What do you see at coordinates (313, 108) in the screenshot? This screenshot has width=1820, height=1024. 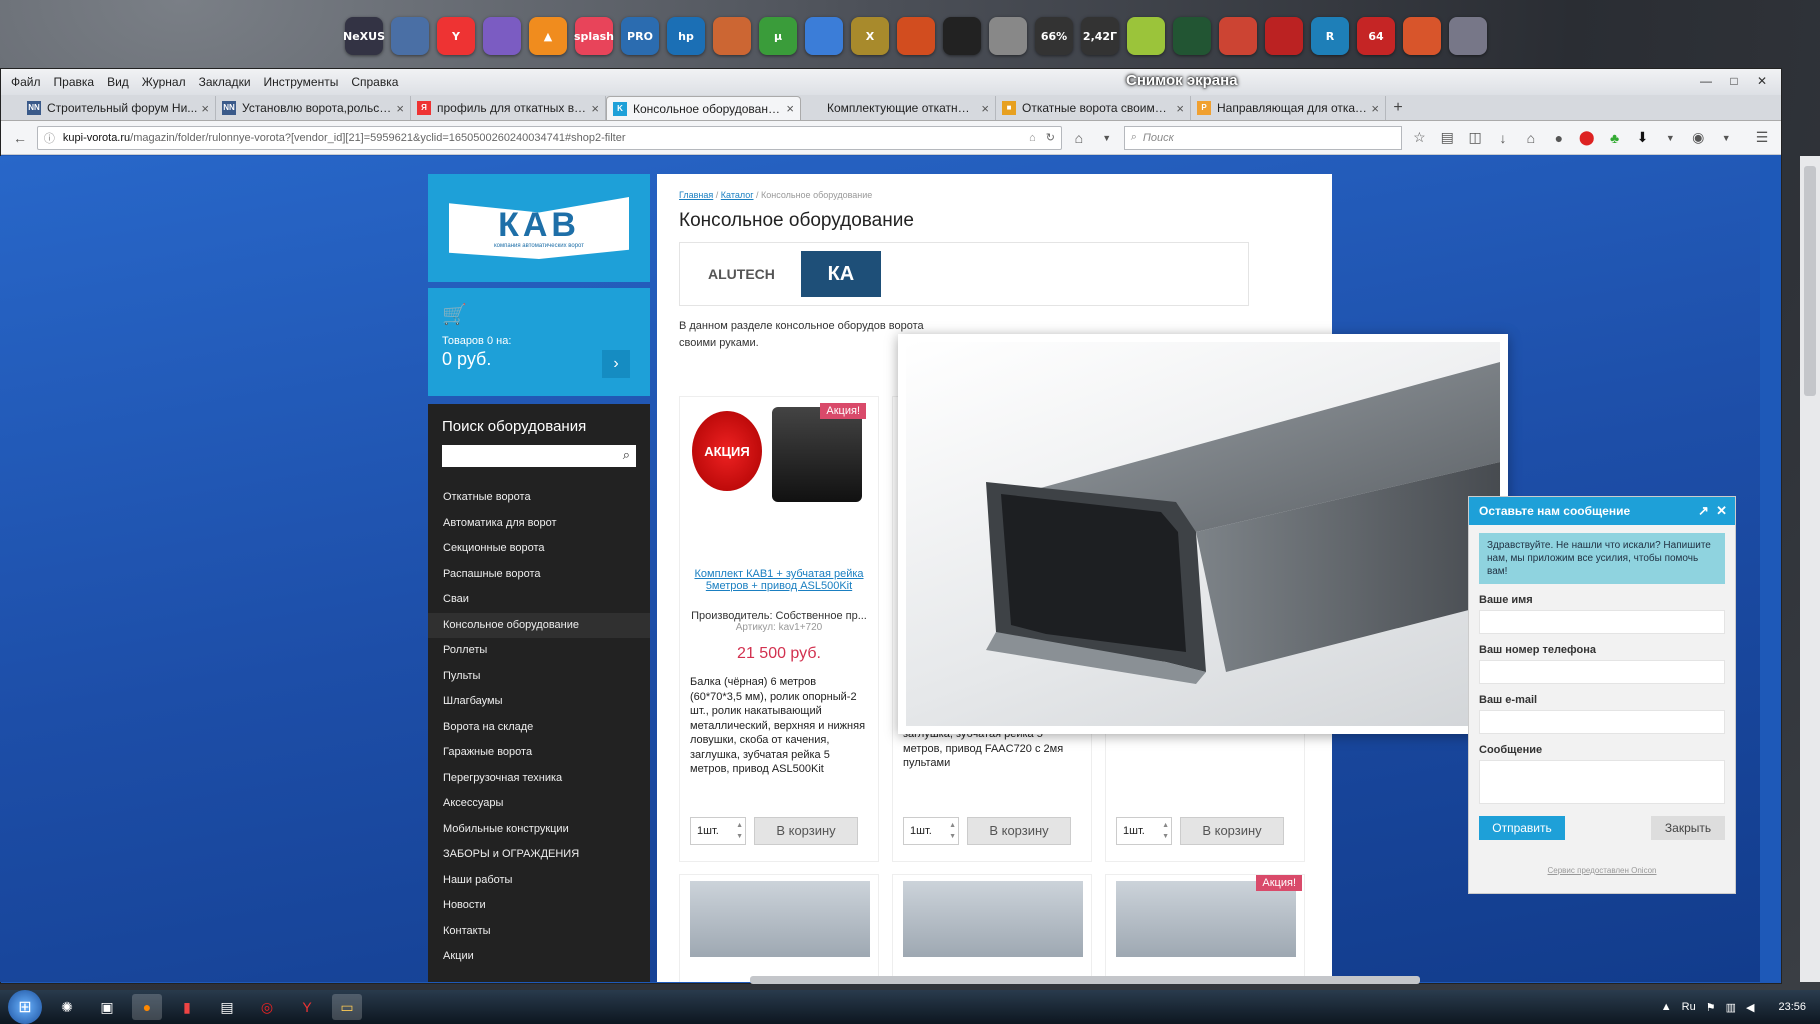 I see `browser-tab: NN Установлю ворота,рольст... ×` at bounding box center [313, 108].